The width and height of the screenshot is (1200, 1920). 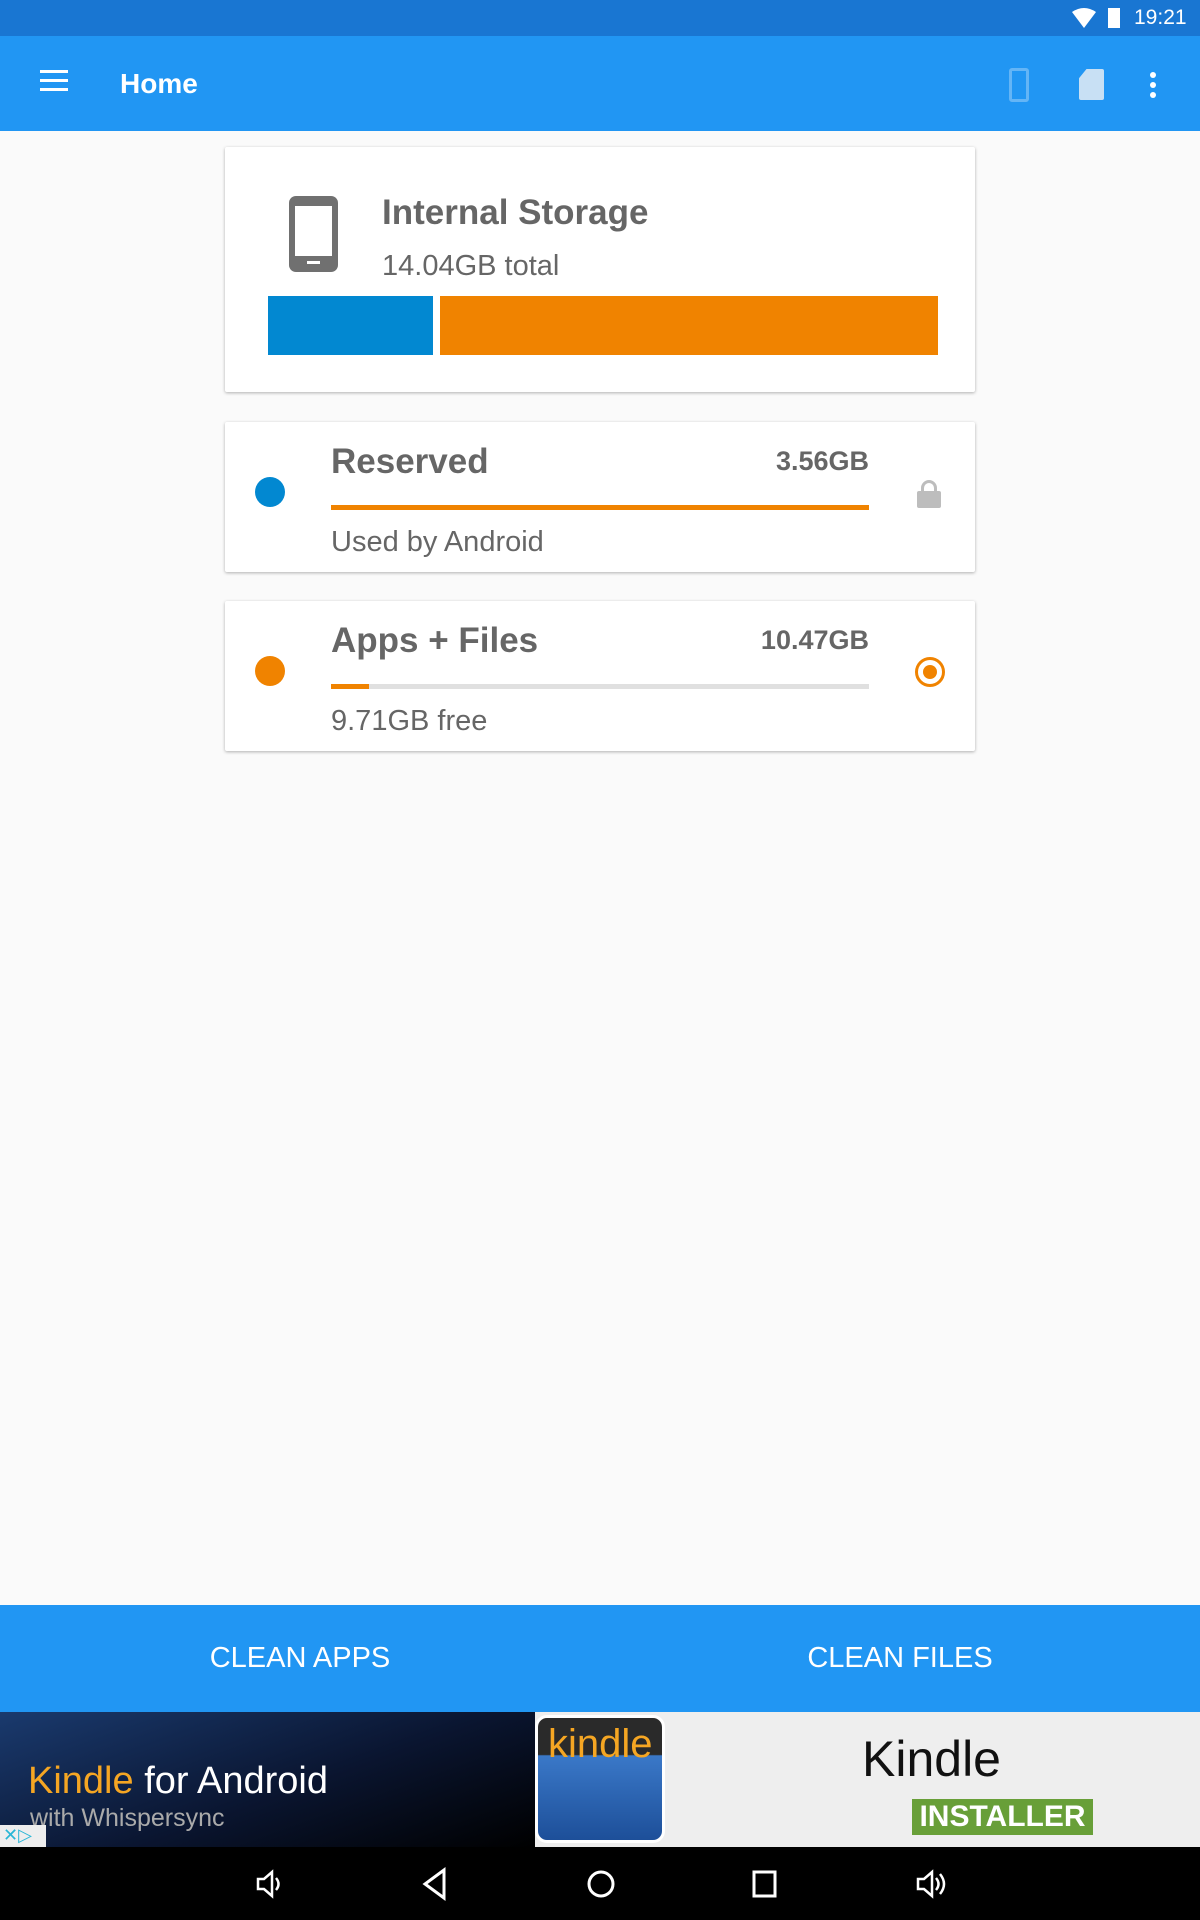 I want to click on volume-up-icon, so click(x=932, y=1884).